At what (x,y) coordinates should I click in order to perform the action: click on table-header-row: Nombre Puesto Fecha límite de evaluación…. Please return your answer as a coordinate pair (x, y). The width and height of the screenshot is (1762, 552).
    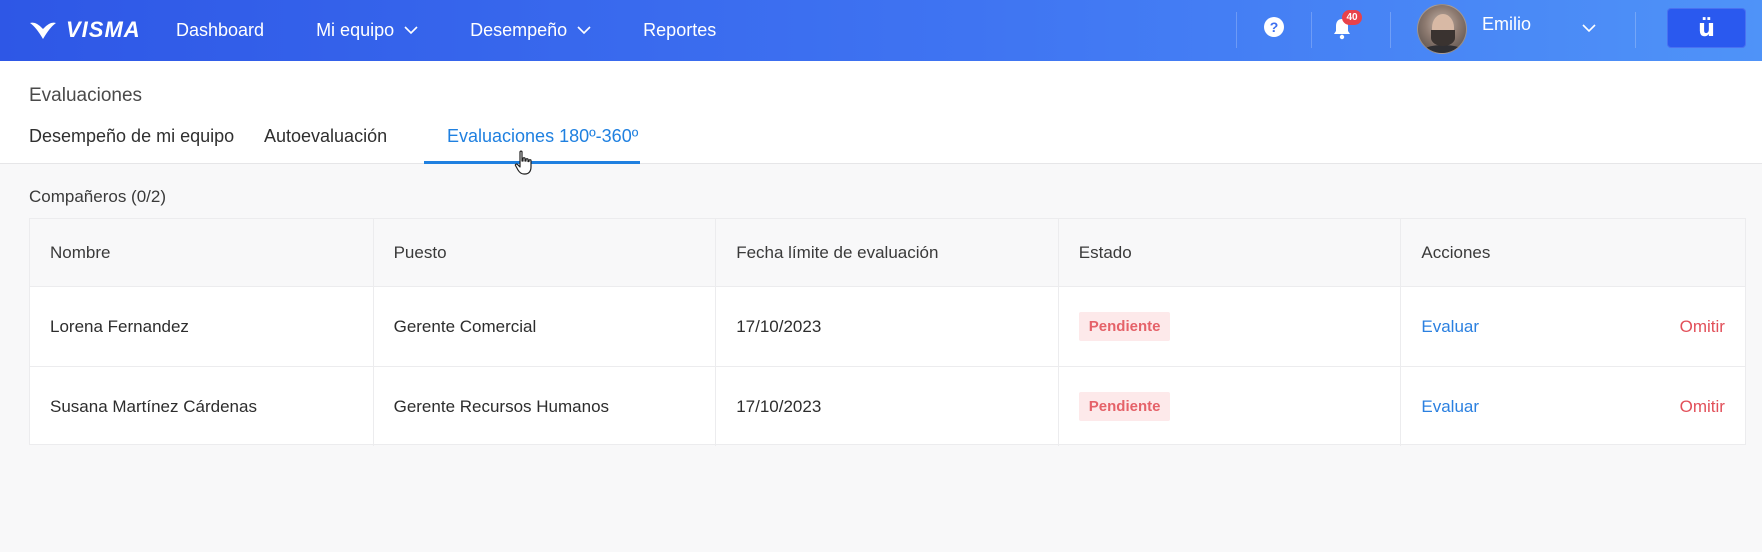
    Looking at the image, I should click on (887, 253).